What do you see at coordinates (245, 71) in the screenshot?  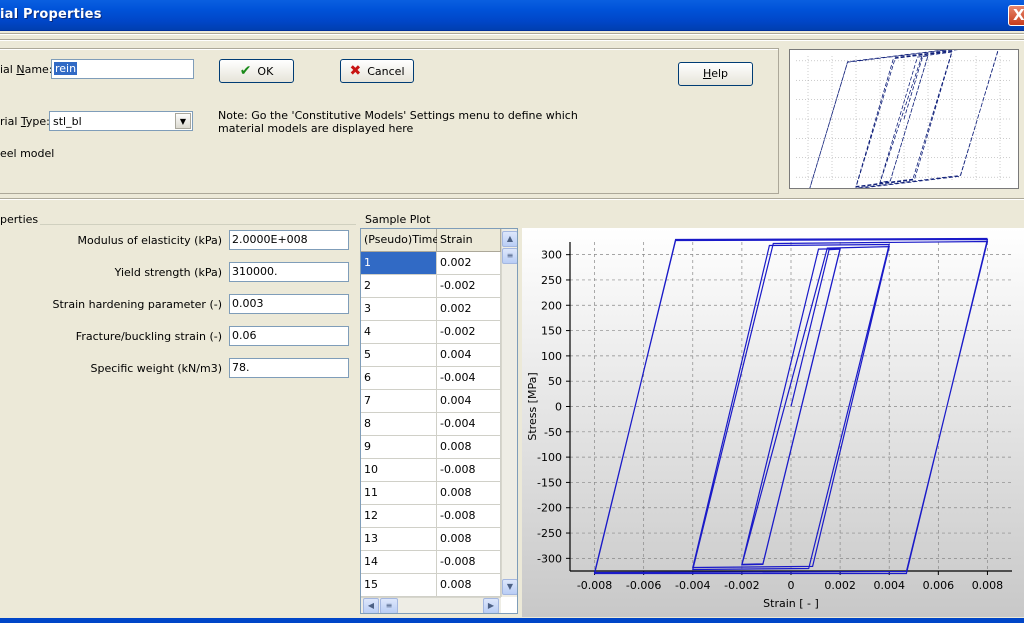 I see `checkmark-icon: ✔` at bounding box center [245, 71].